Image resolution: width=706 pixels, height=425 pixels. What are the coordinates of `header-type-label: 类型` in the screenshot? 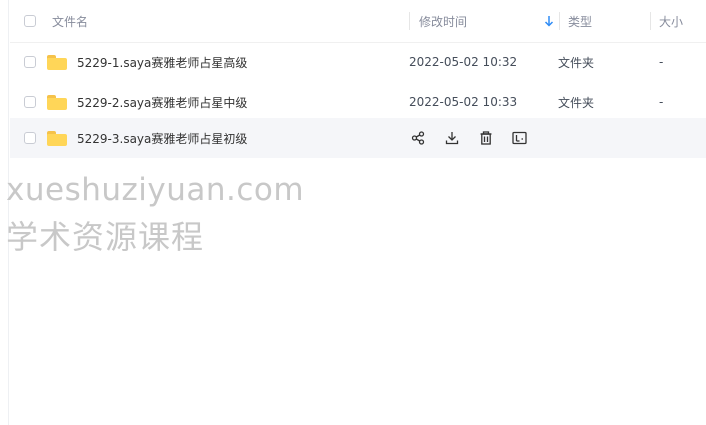 It's located at (580, 21).